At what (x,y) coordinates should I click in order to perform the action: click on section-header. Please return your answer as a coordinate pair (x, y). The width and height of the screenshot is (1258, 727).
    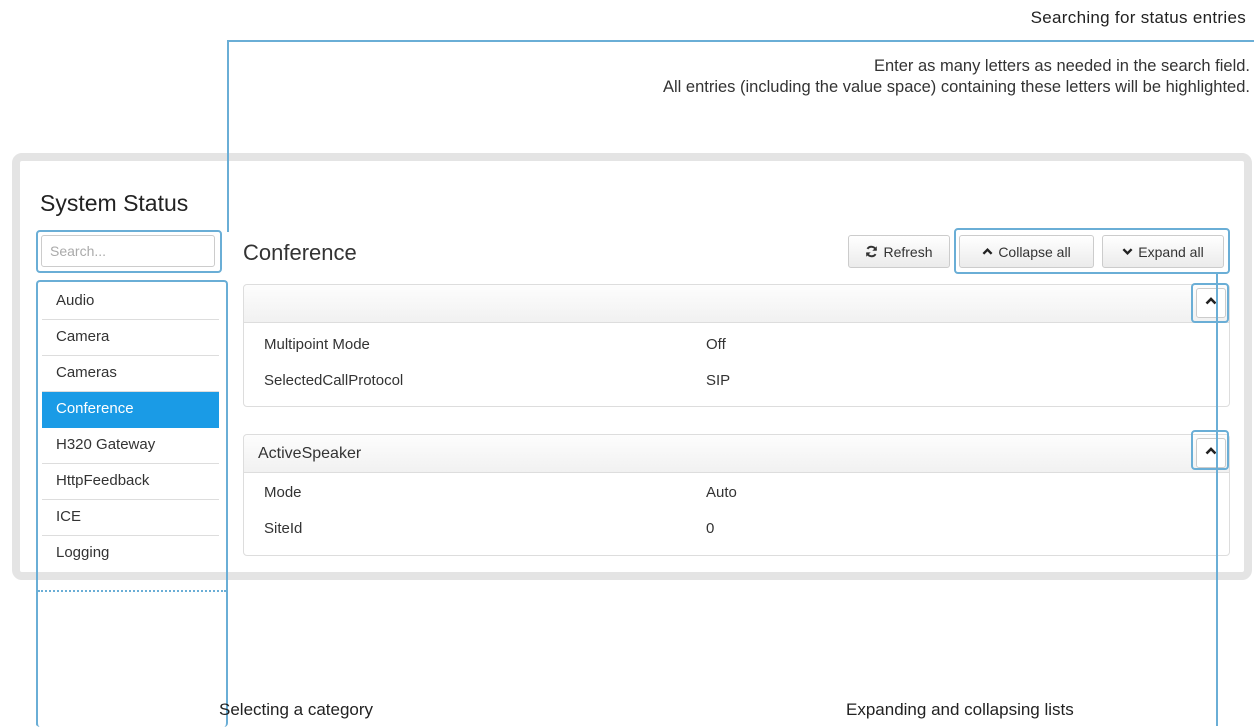
    Looking at the image, I should click on (736, 304).